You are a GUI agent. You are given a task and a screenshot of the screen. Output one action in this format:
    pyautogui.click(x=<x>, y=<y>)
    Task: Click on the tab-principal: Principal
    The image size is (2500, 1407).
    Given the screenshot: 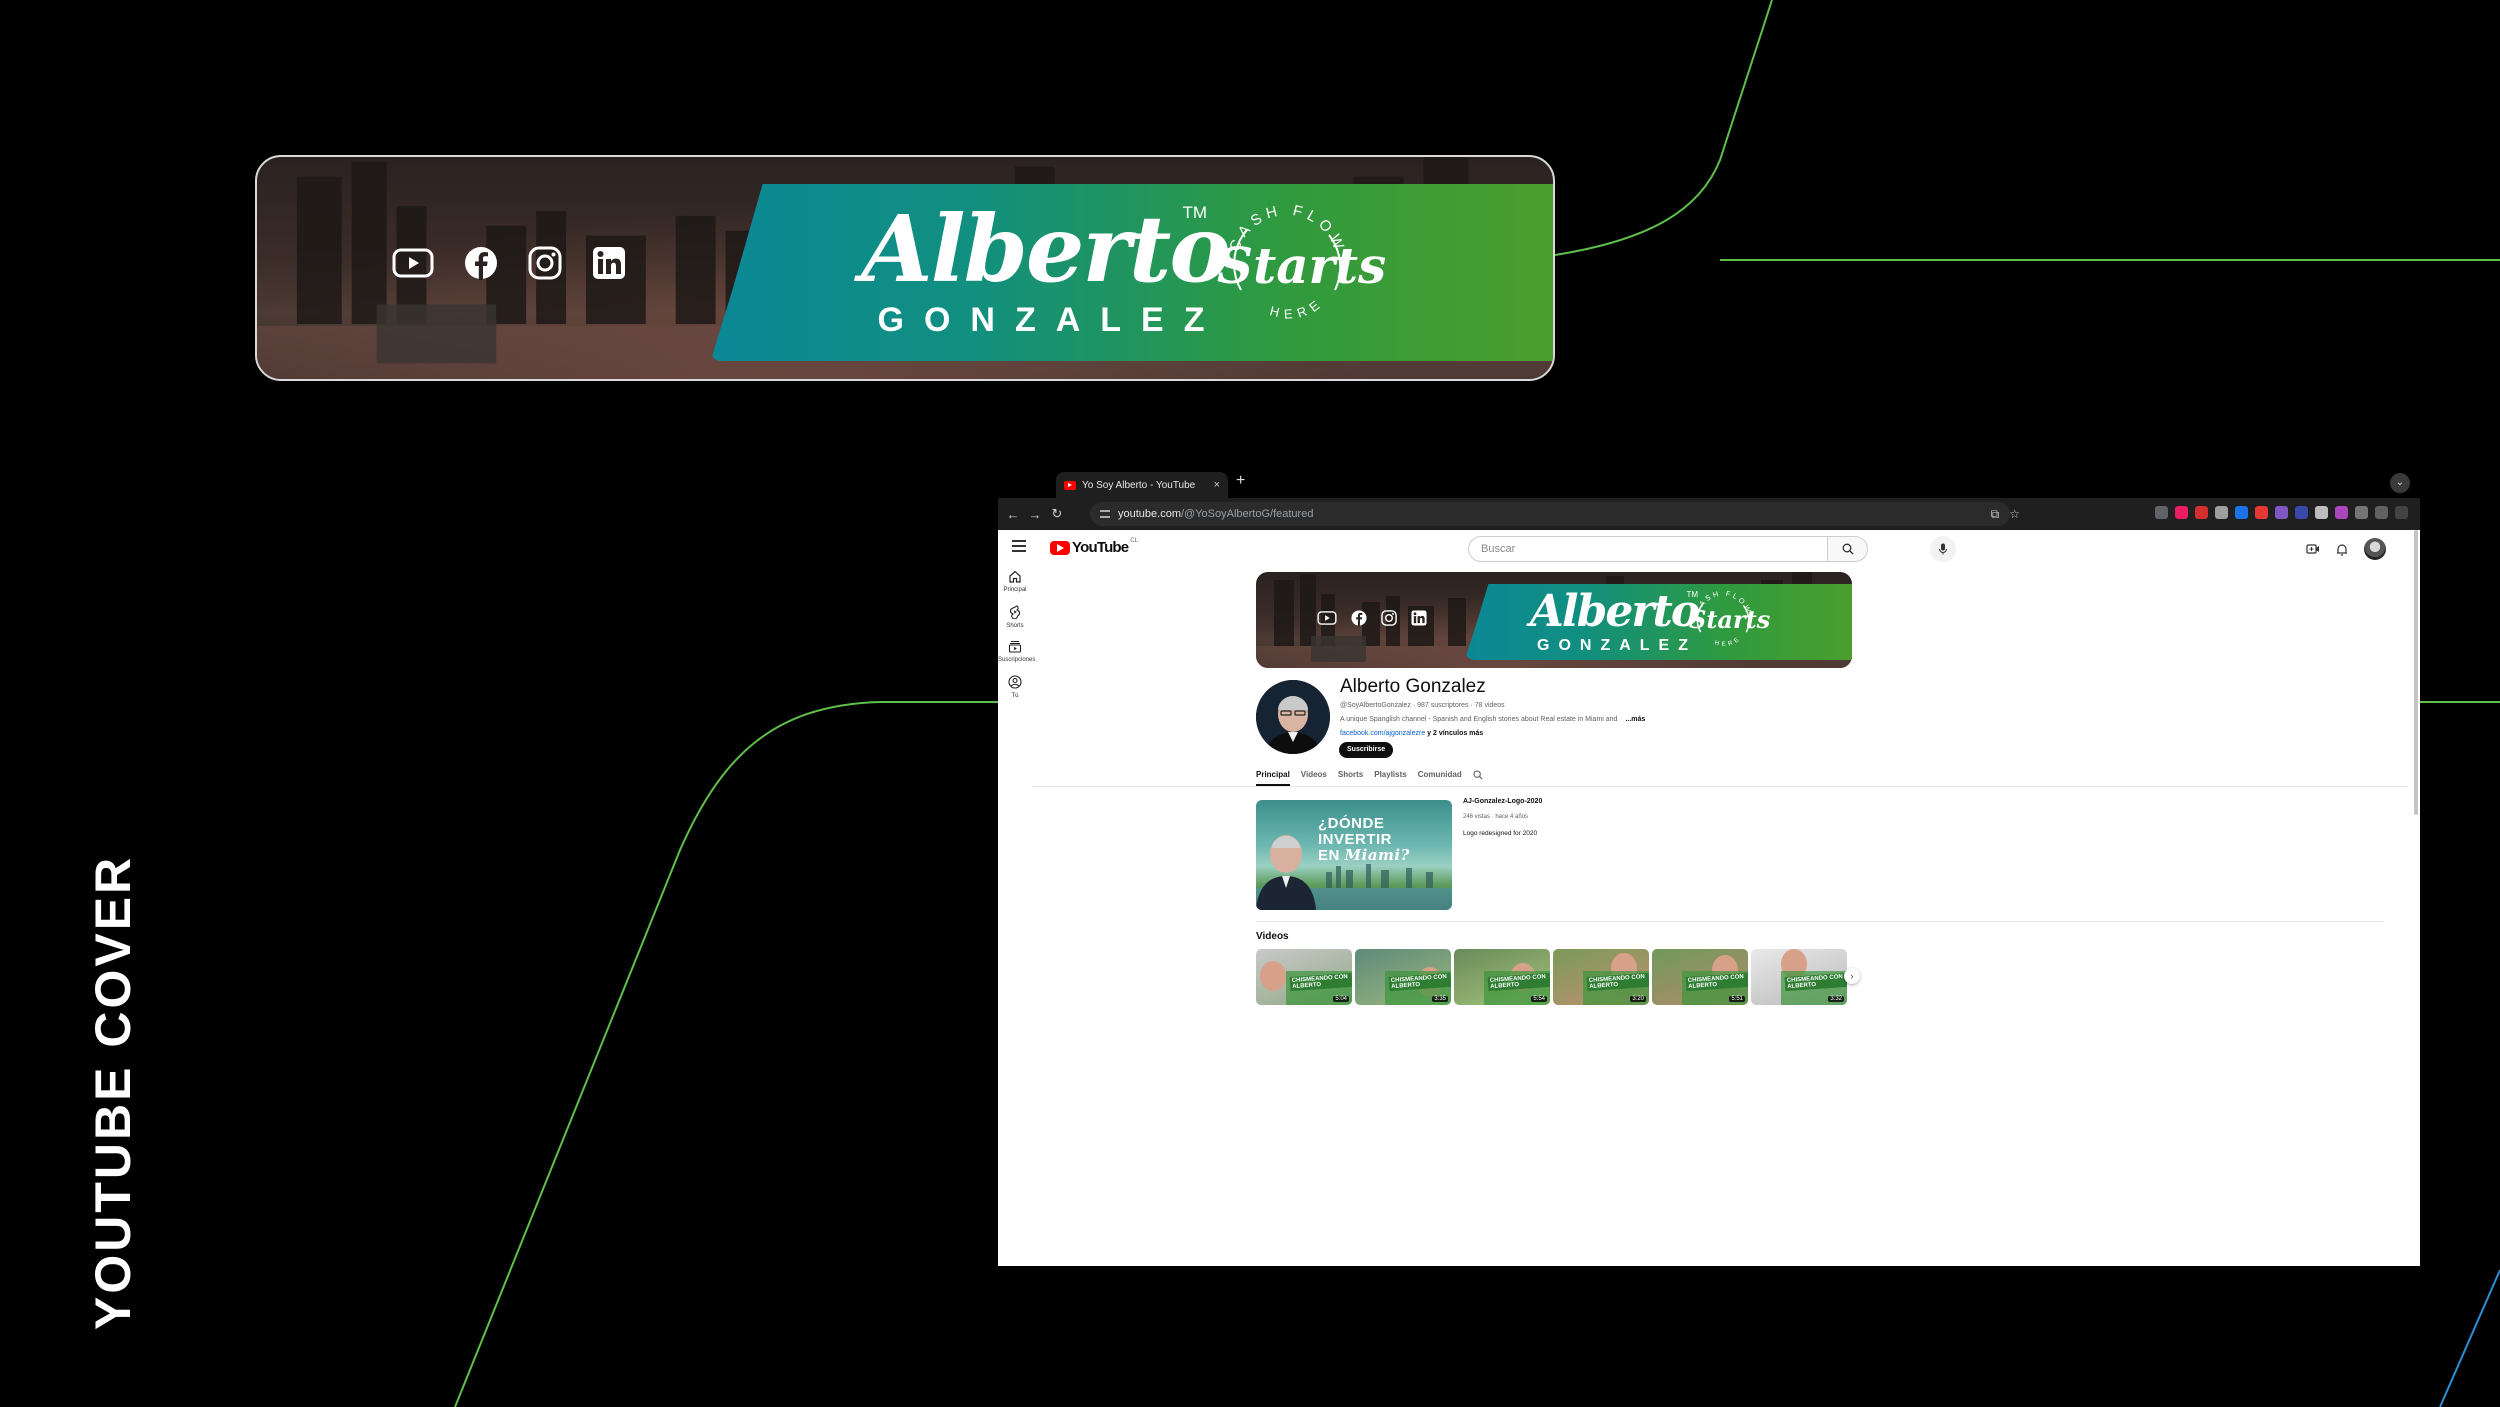 What is the action you would take?
    pyautogui.click(x=1273, y=778)
    